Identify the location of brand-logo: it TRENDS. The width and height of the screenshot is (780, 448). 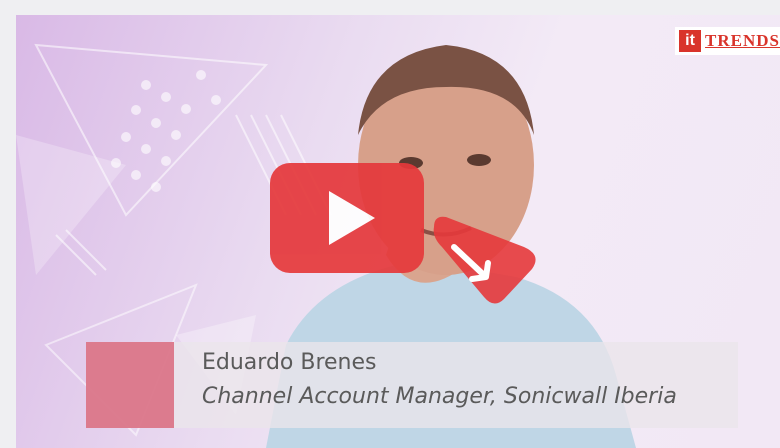
(727, 41).